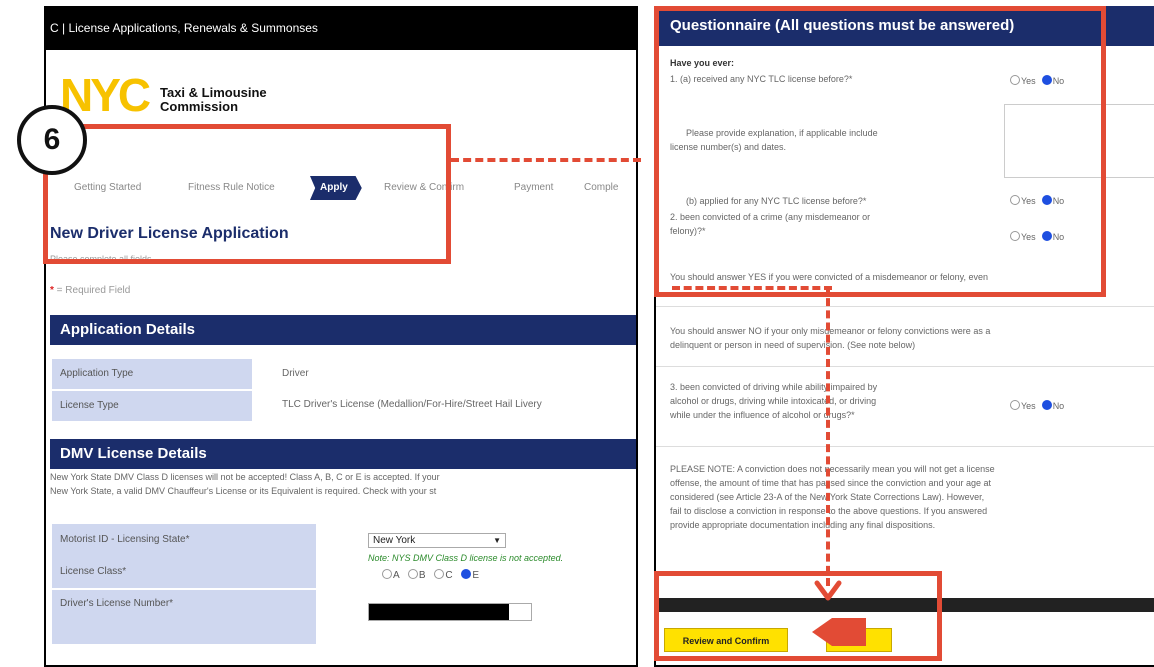 The height and width of the screenshot is (667, 1154). Describe the element at coordinates (387, 574) in the screenshot. I see `radio-class-a` at that location.